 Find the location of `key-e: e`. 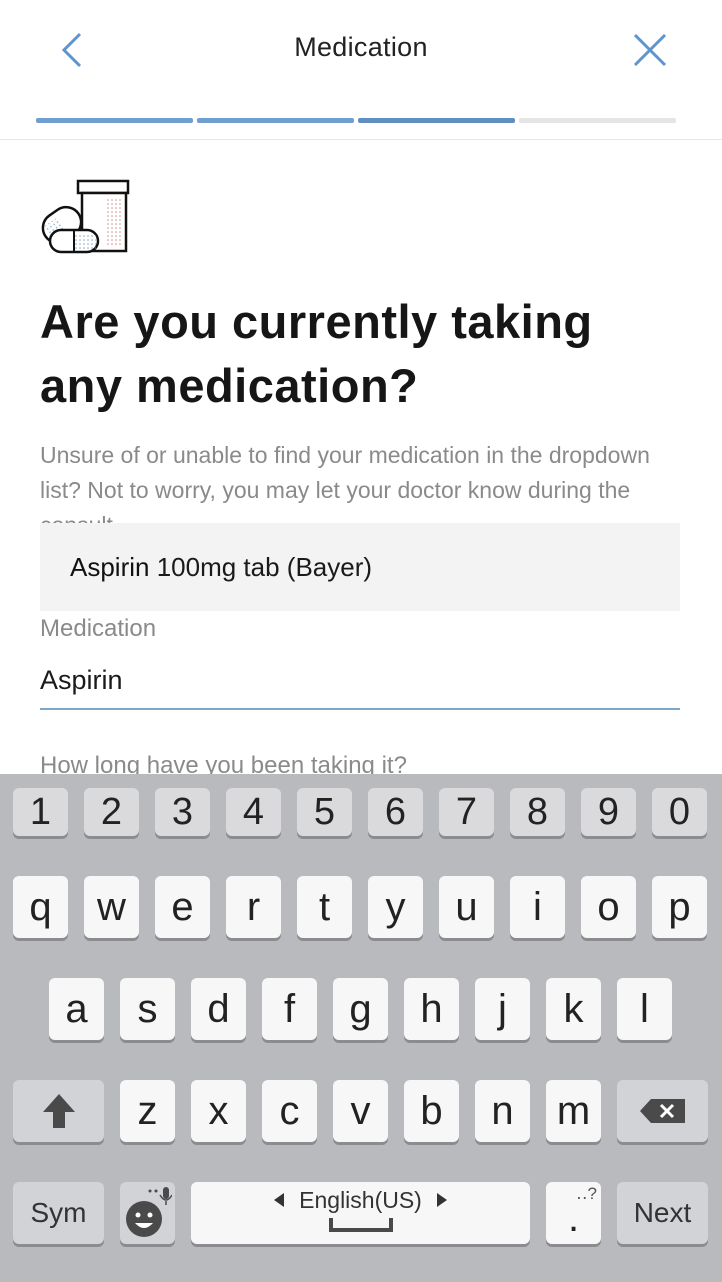

key-e: e is located at coordinates (182, 907).